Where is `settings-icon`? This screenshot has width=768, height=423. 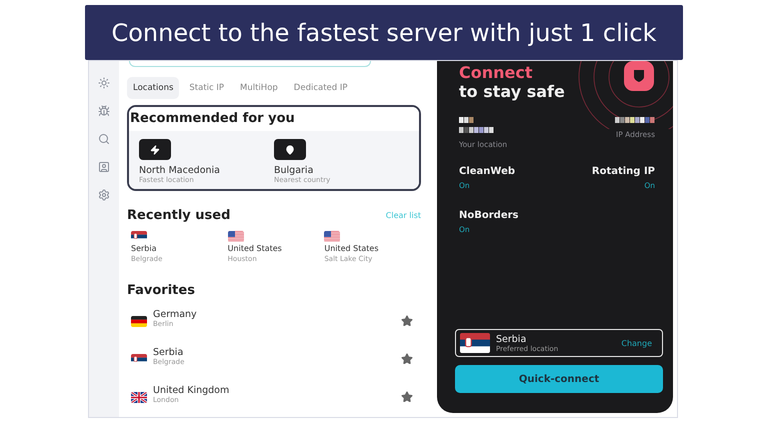
settings-icon is located at coordinates (104, 195).